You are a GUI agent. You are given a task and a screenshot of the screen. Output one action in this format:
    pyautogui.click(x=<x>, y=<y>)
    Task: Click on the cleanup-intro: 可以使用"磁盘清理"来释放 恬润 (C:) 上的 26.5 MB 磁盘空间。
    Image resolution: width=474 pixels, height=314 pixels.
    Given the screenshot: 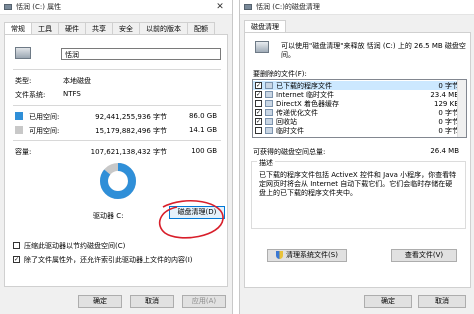 What is the action you would take?
    pyautogui.click(x=373, y=50)
    